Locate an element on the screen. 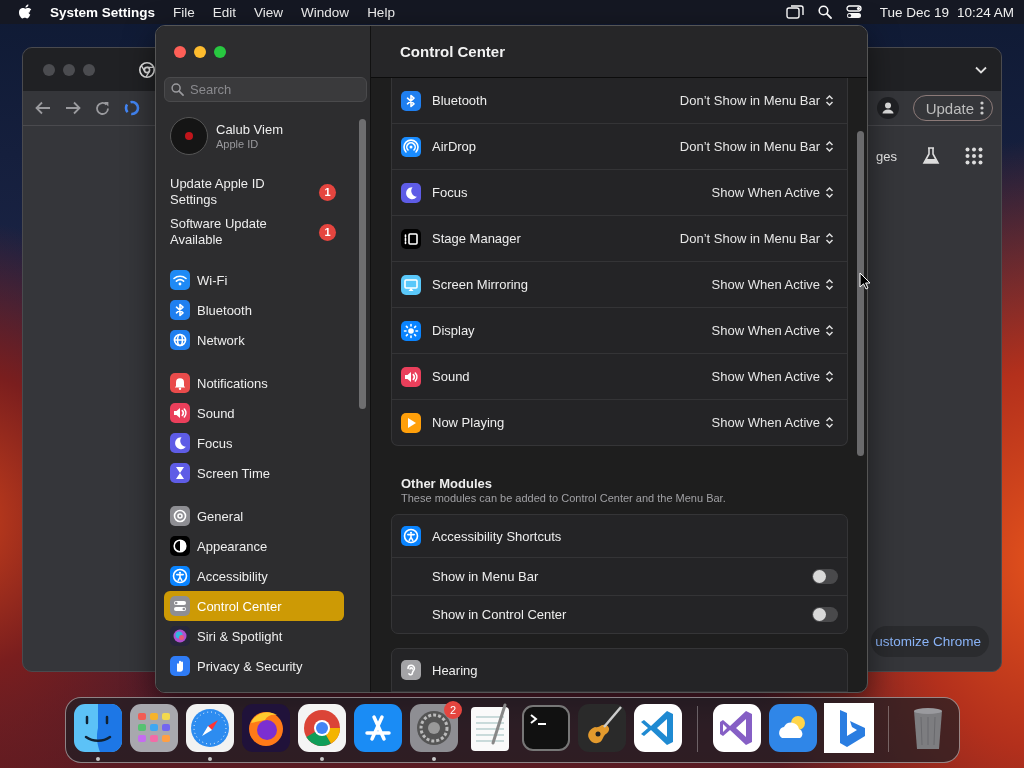  sidebar-item: Network is located at coordinates (254, 340).